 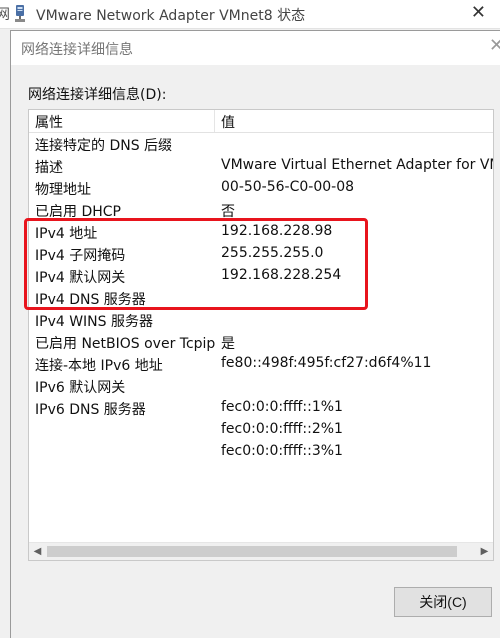 I want to click on list-item: IPv6 默认网关, so click(x=261, y=386).